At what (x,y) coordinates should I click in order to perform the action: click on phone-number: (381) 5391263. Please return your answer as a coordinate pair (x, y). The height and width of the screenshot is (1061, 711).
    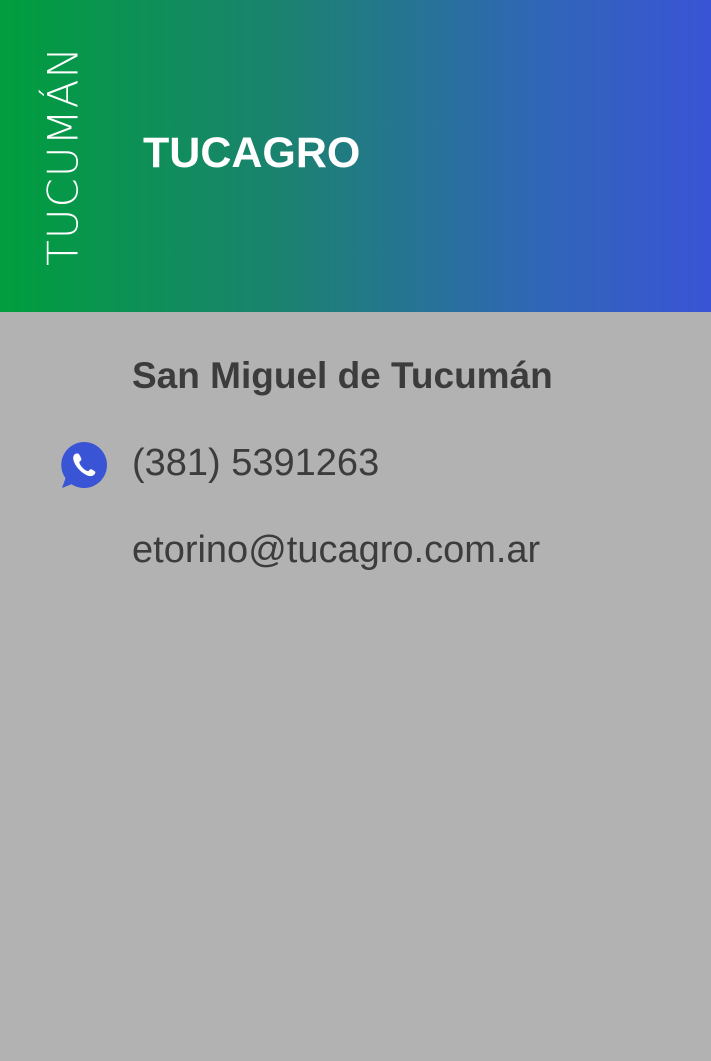
    Looking at the image, I should click on (255, 463).